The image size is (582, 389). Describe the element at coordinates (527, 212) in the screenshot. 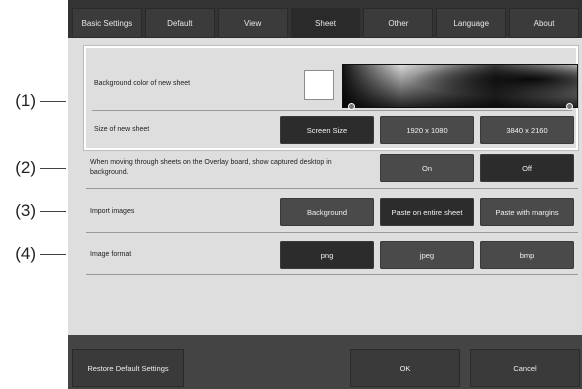

I see `import-paste-margins-button: Paste with margins` at that location.